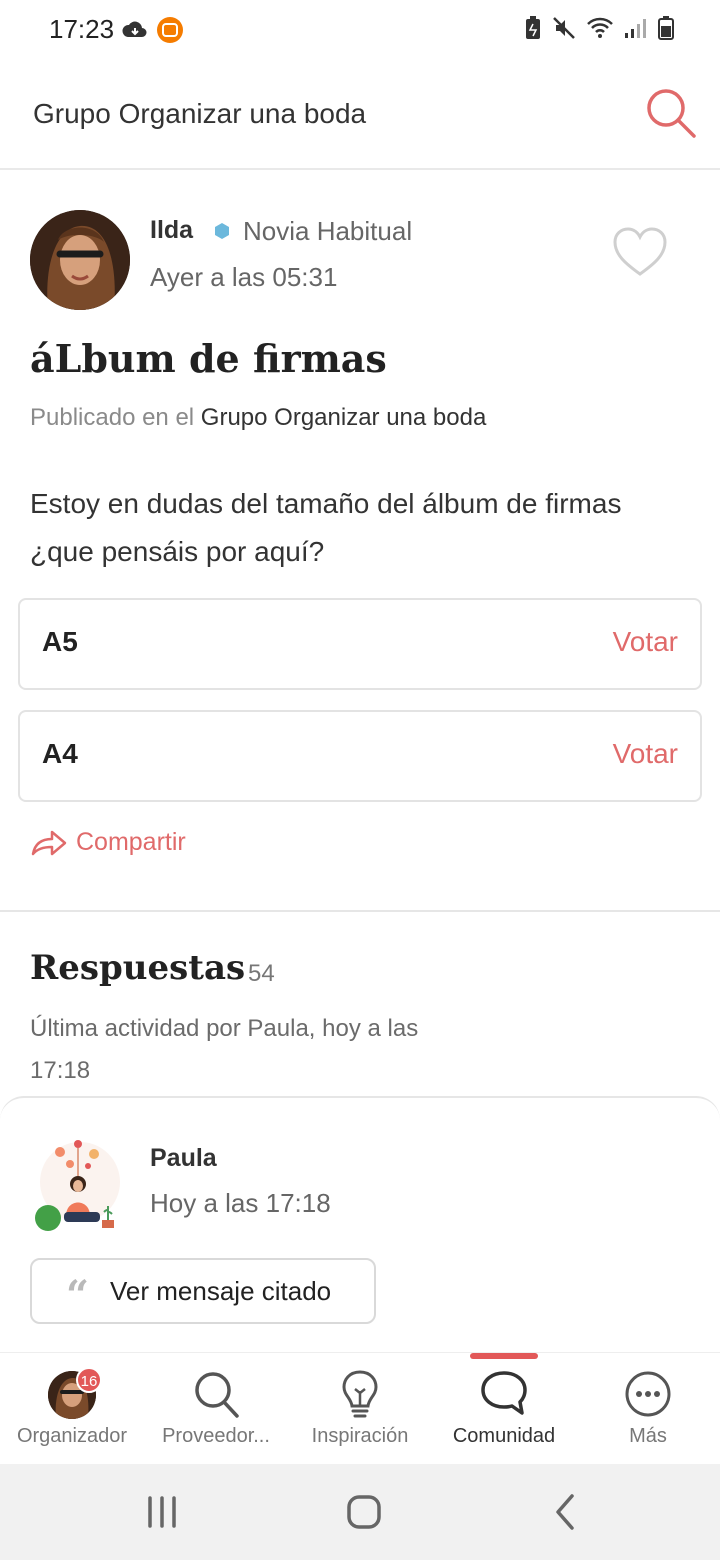 This screenshot has height=1560, width=720. Describe the element at coordinates (360, 1394) in the screenshot. I see `lightbulb-icon` at that location.